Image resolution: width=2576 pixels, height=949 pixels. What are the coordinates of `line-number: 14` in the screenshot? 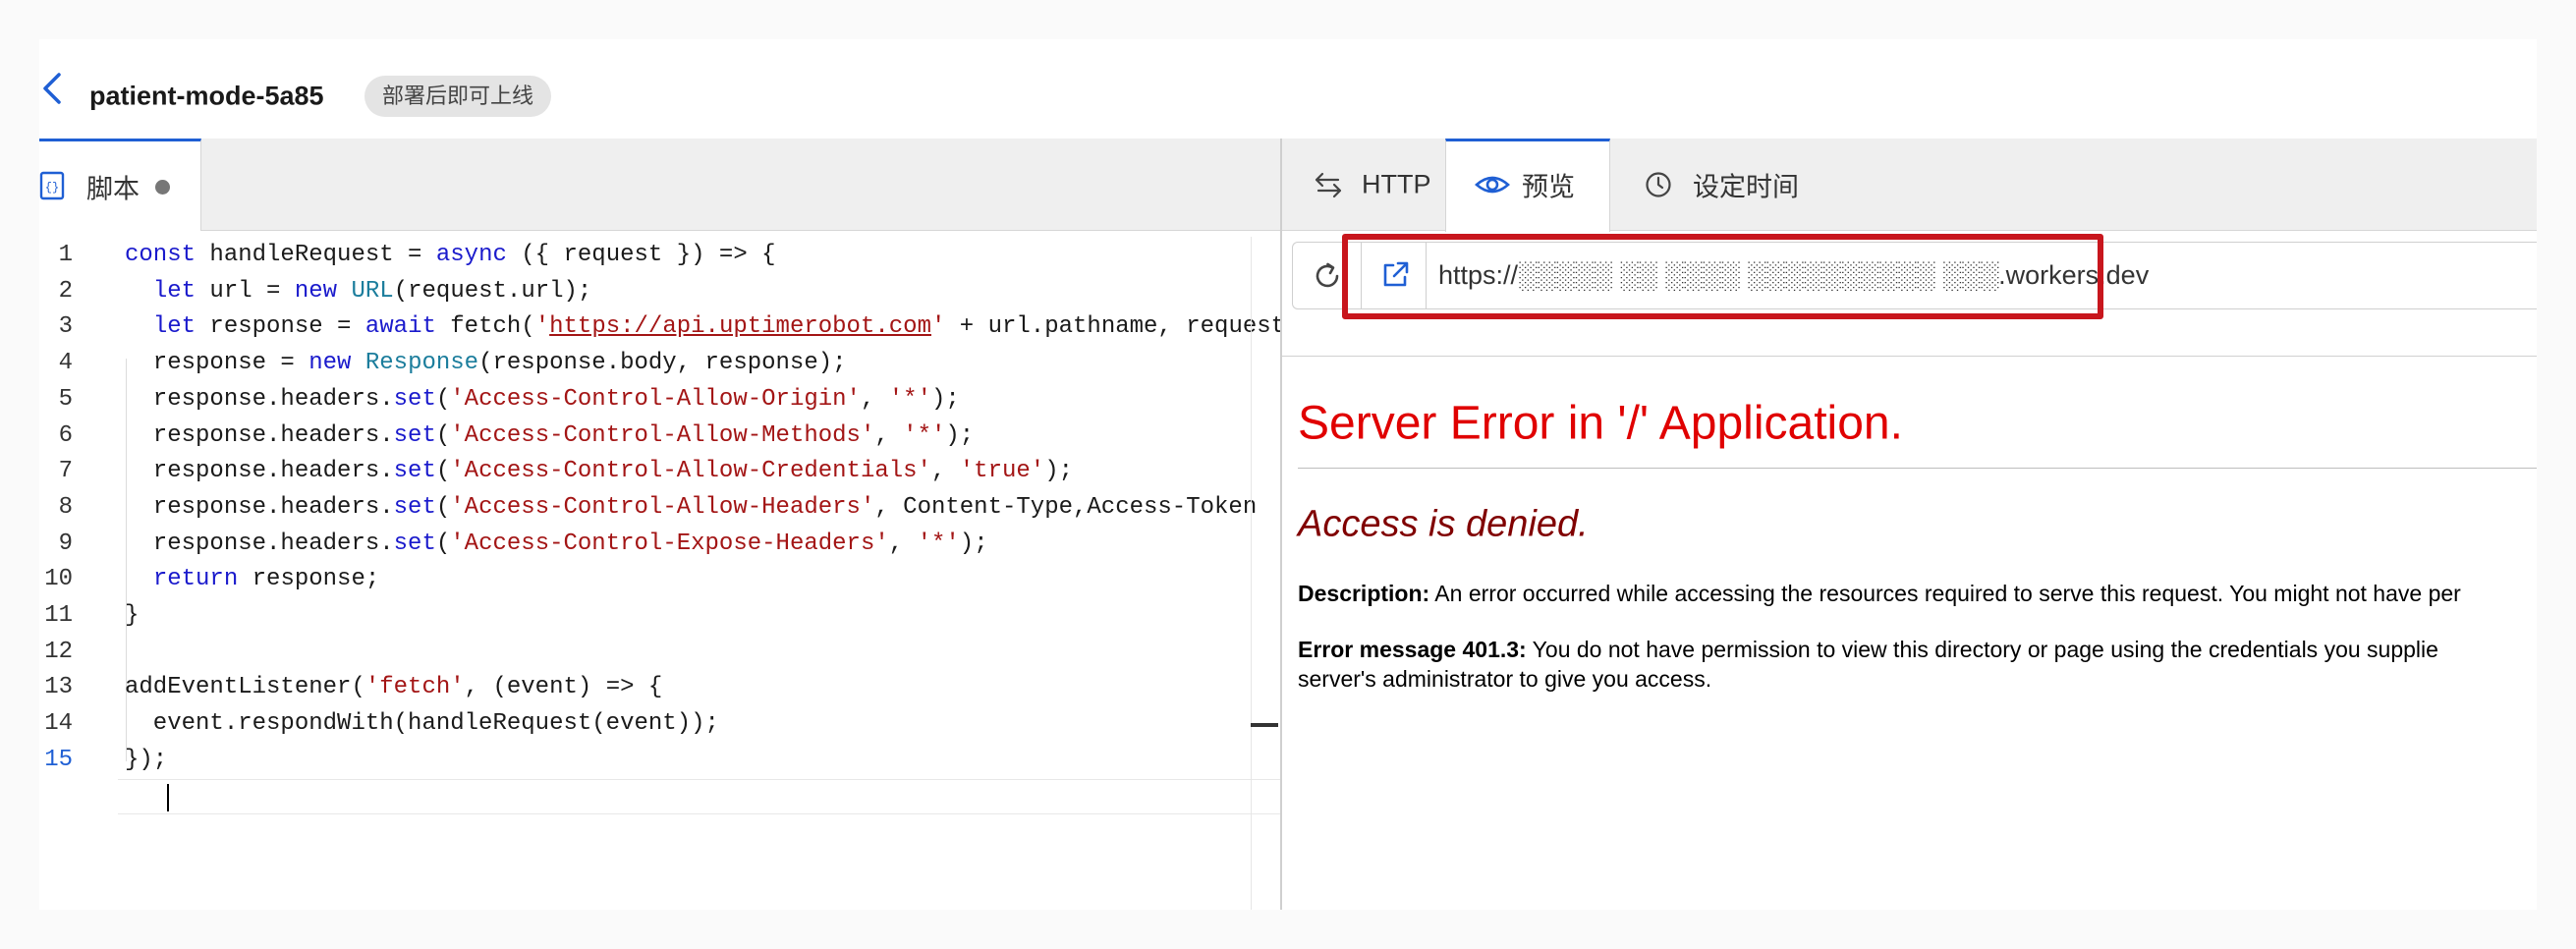 It's located at (58, 724).